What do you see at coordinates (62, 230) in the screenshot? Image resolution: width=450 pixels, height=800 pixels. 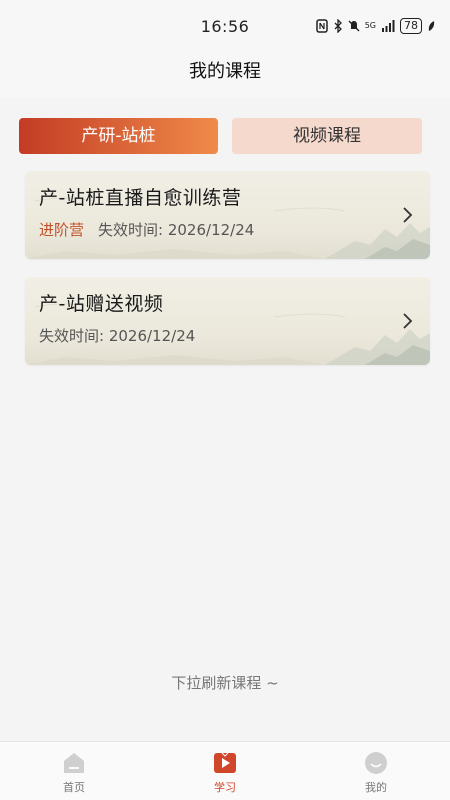 I see `course-tag: 进阶营` at bounding box center [62, 230].